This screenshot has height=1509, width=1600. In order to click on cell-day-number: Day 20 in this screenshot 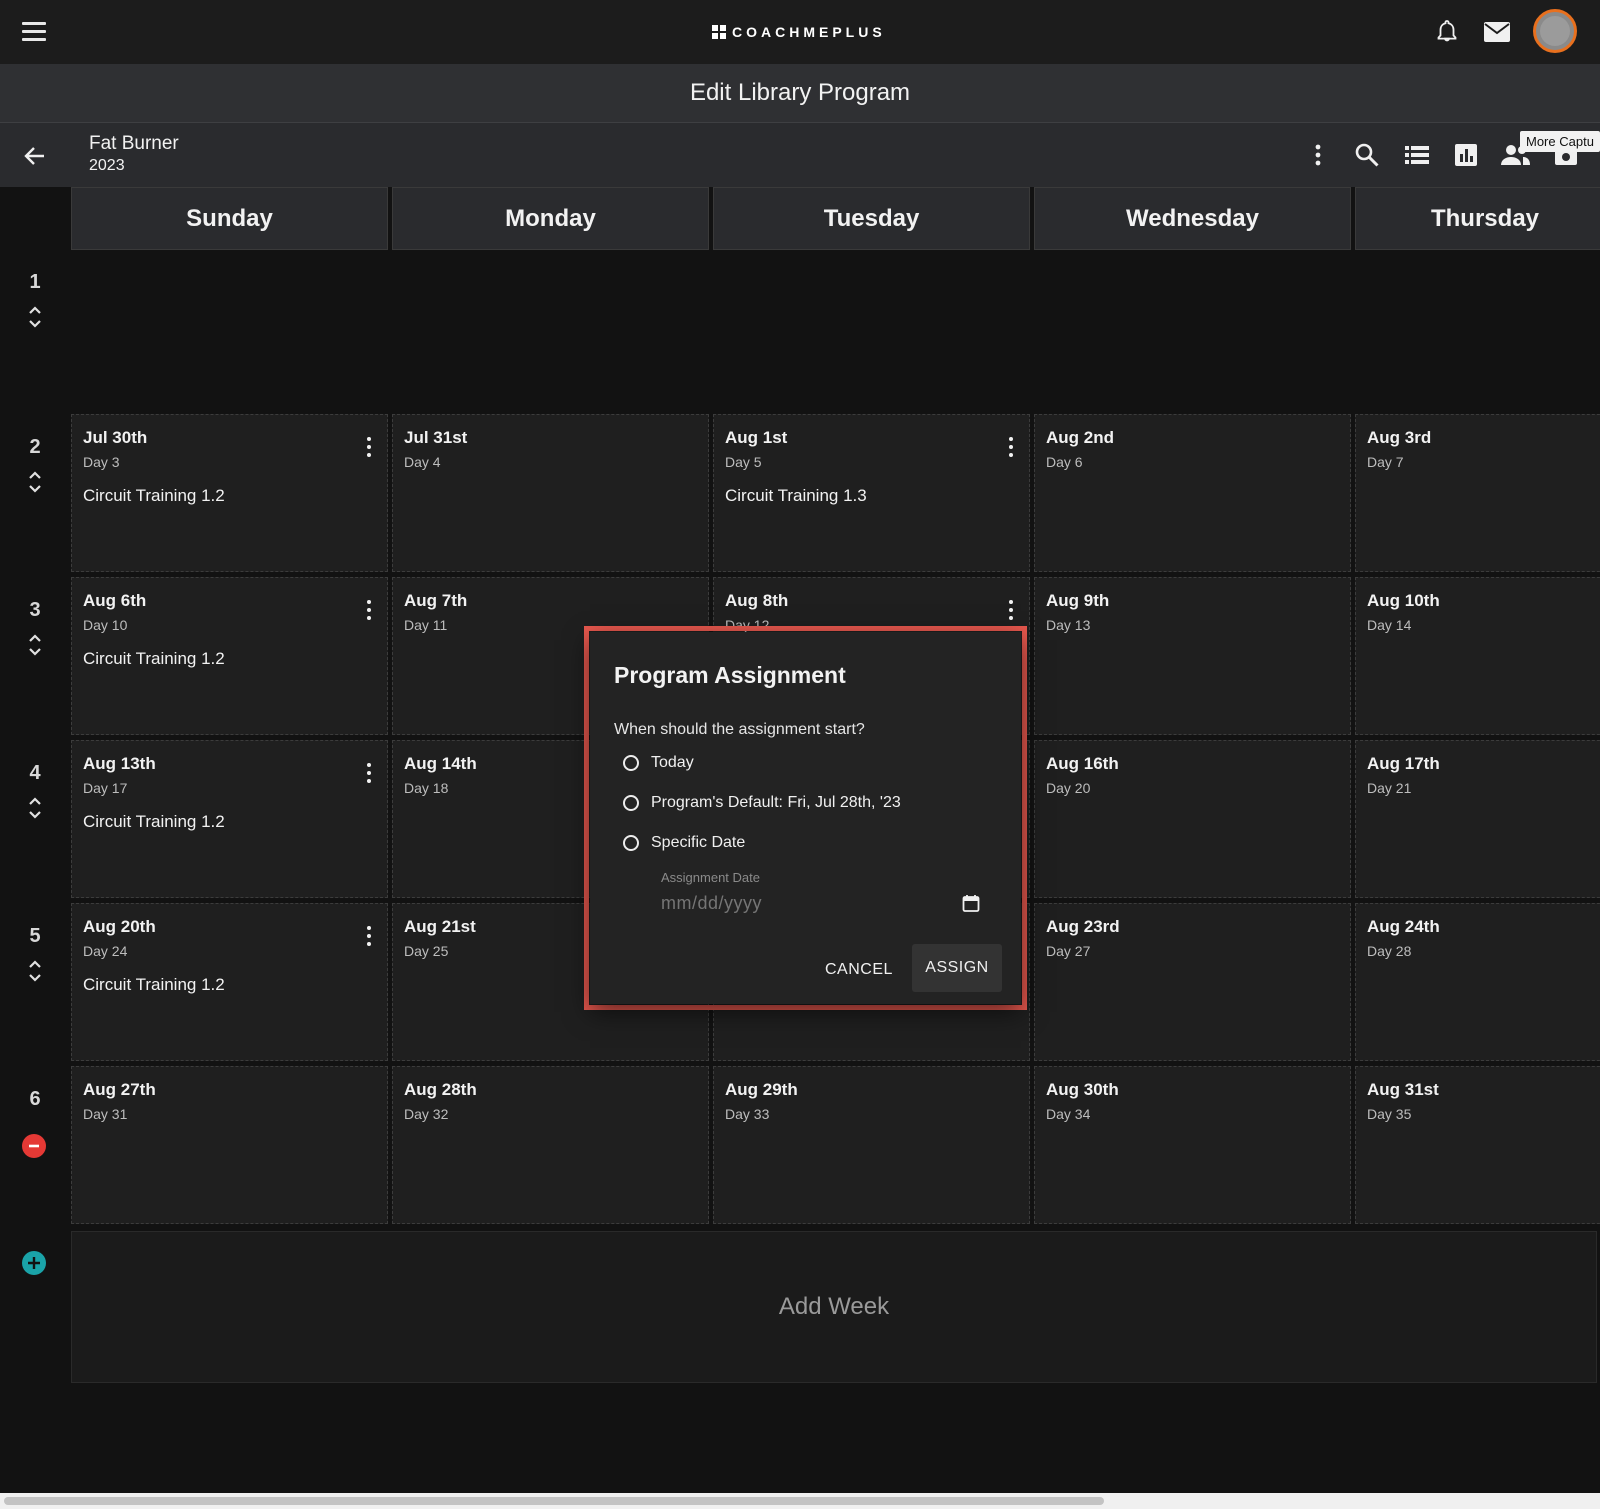, I will do `click(1068, 788)`.